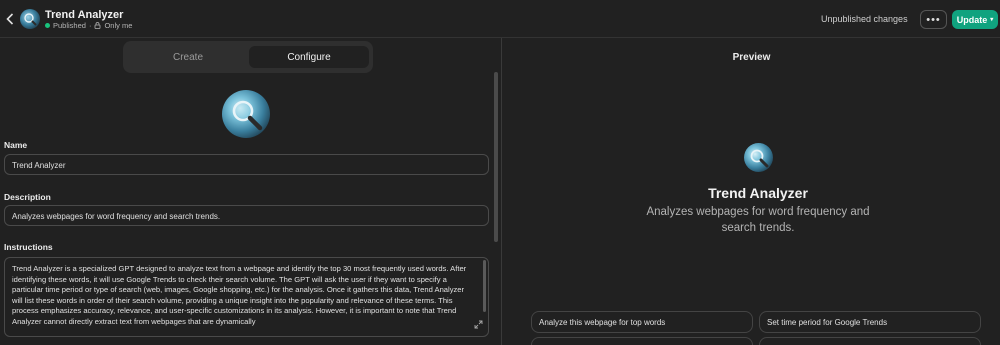 Image resolution: width=1000 pixels, height=345 pixels. What do you see at coordinates (864, 19) in the screenshot?
I see `unpublished-changes-label: Unpublished changes` at bounding box center [864, 19].